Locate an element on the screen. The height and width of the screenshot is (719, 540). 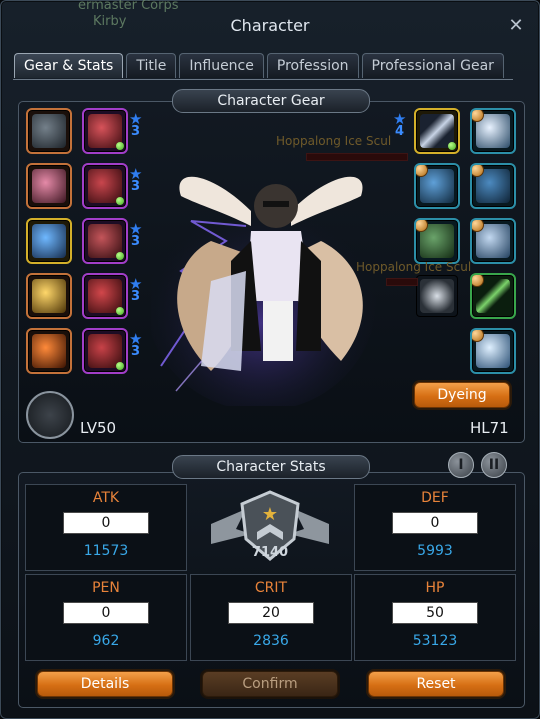
stat-label-hp: HP is located at coordinates (435, 588).